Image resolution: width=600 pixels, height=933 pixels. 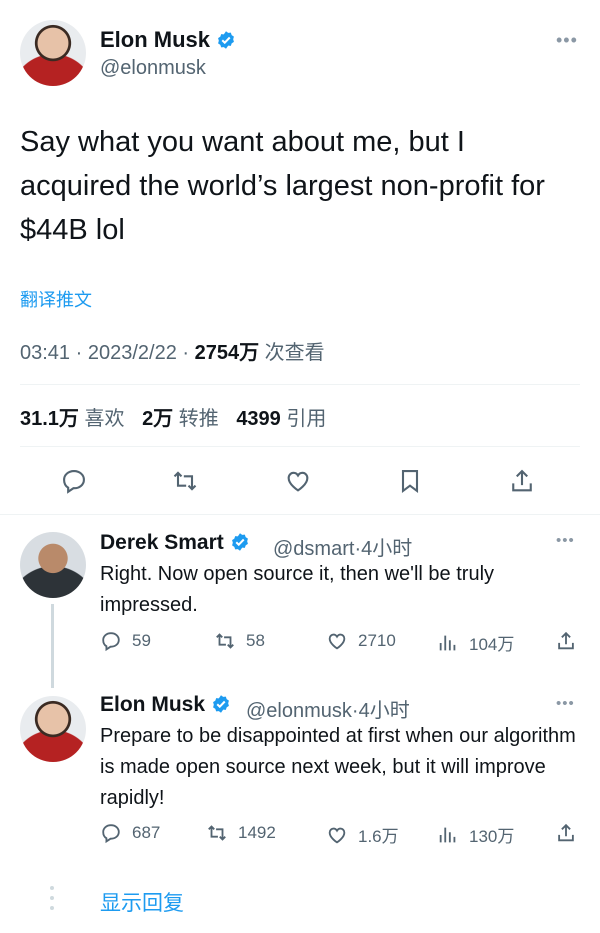 What do you see at coordinates (362, 834) in the screenshot?
I see `like-count: 1.6万` at bounding box center [362, 834].